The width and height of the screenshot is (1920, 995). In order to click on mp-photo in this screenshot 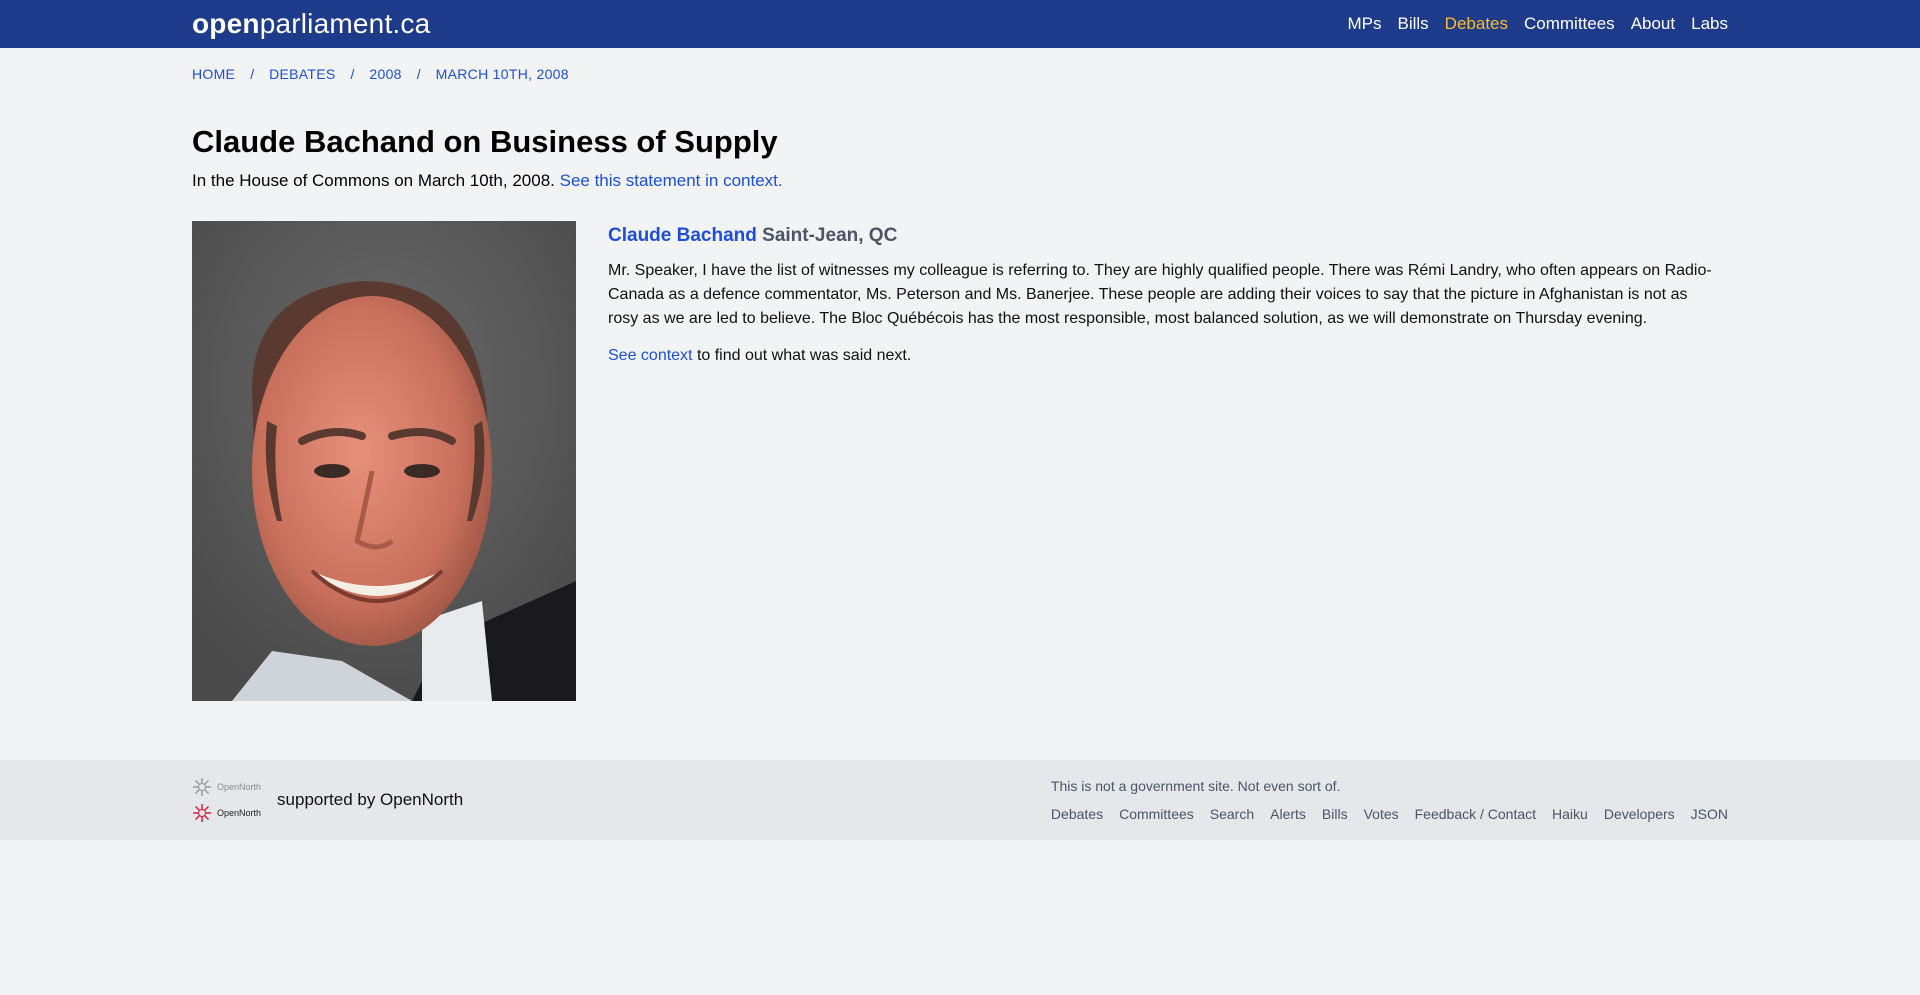, I will do `click(384, 461)`.